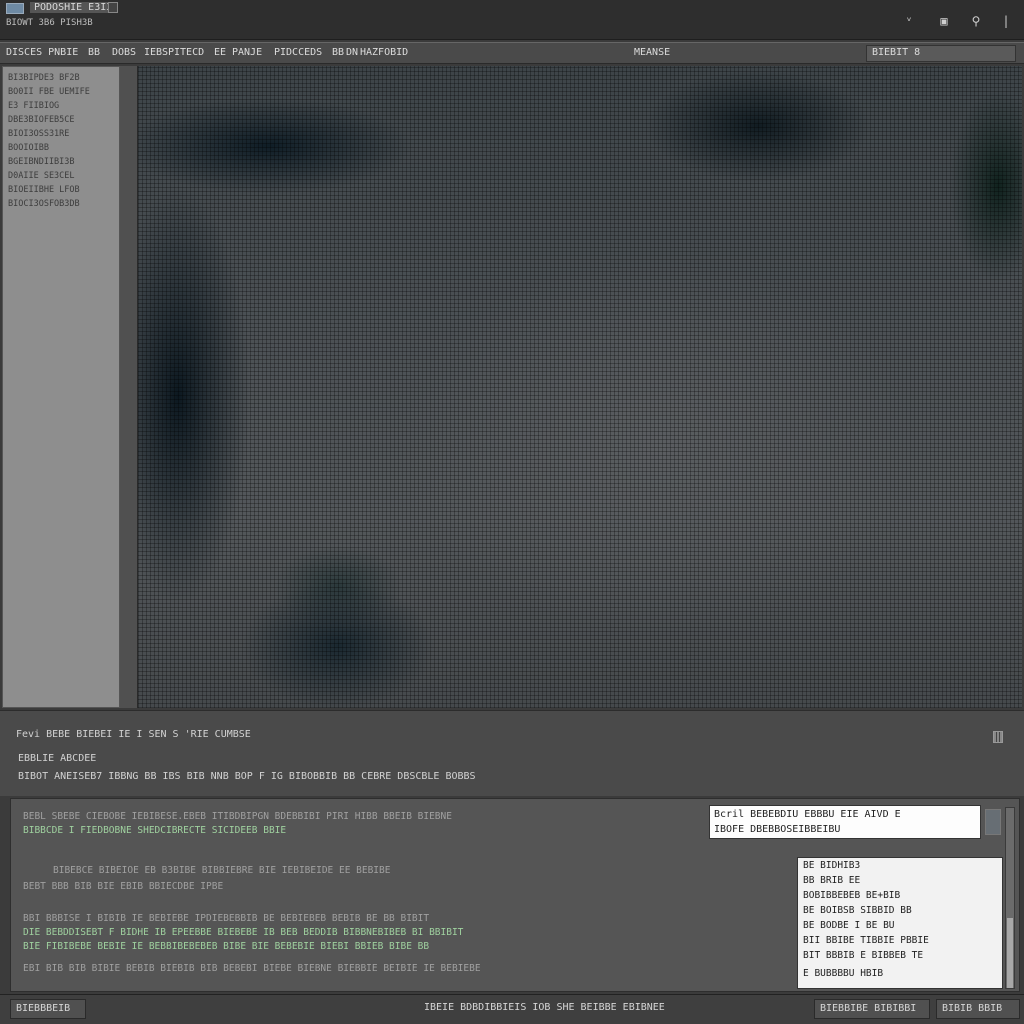 Image resolution: width=1024 pixels, height=1024 pixels. Describe the element at coordinates (41, 176) in the screenshot. I see `sidebar-item: D0AIIE SE3CEL` at that location.